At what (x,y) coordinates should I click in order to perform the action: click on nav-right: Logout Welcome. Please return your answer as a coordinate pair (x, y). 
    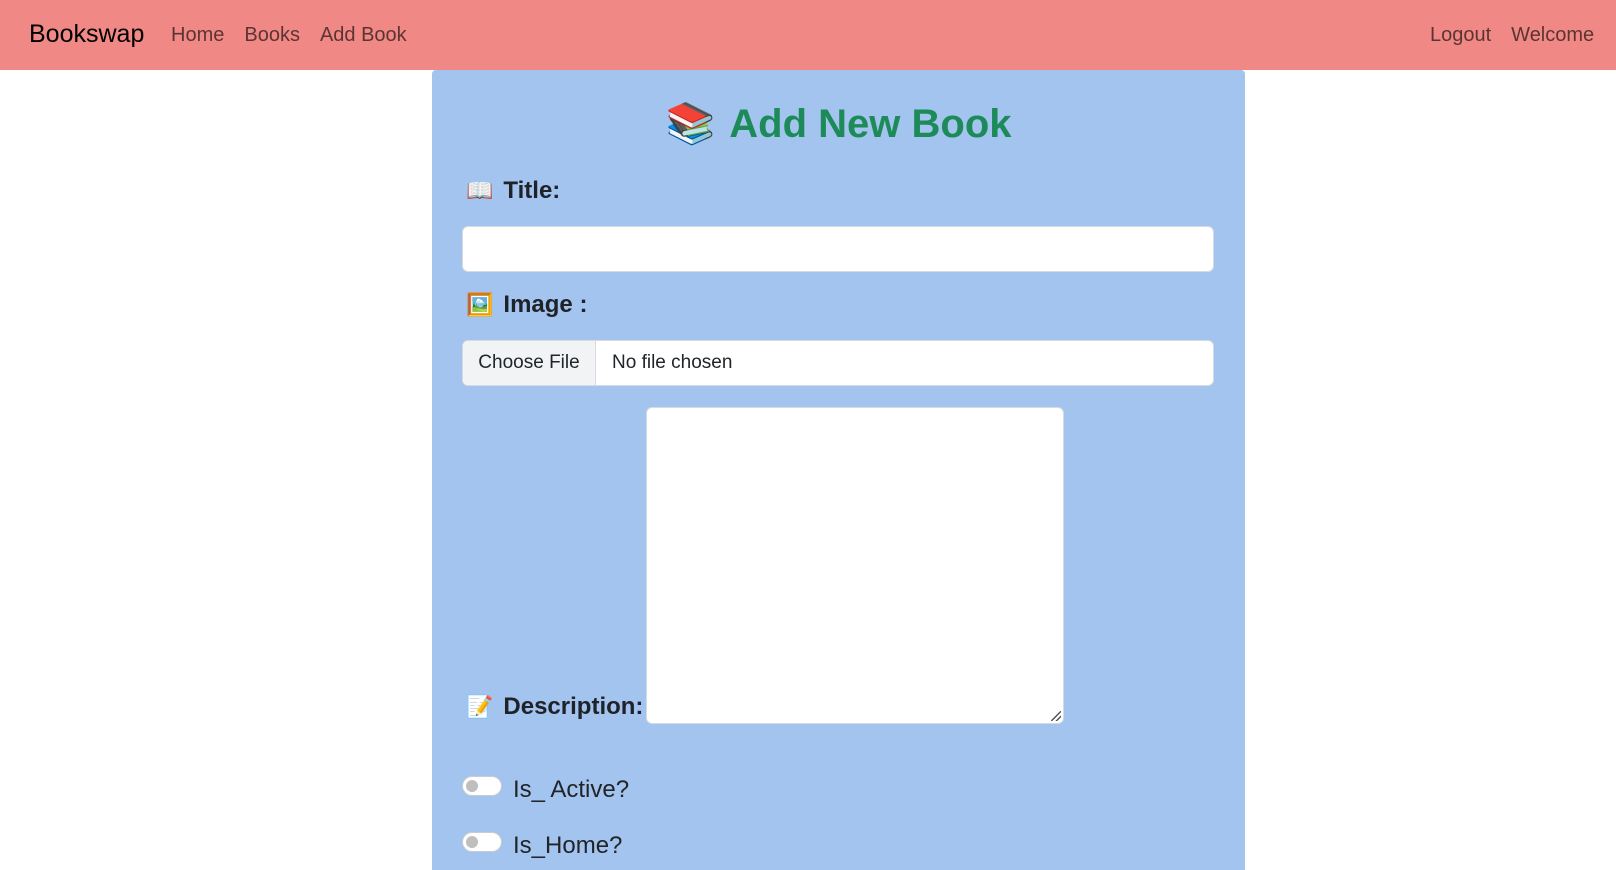
    Looking at the image, I should click on (1523, 35).